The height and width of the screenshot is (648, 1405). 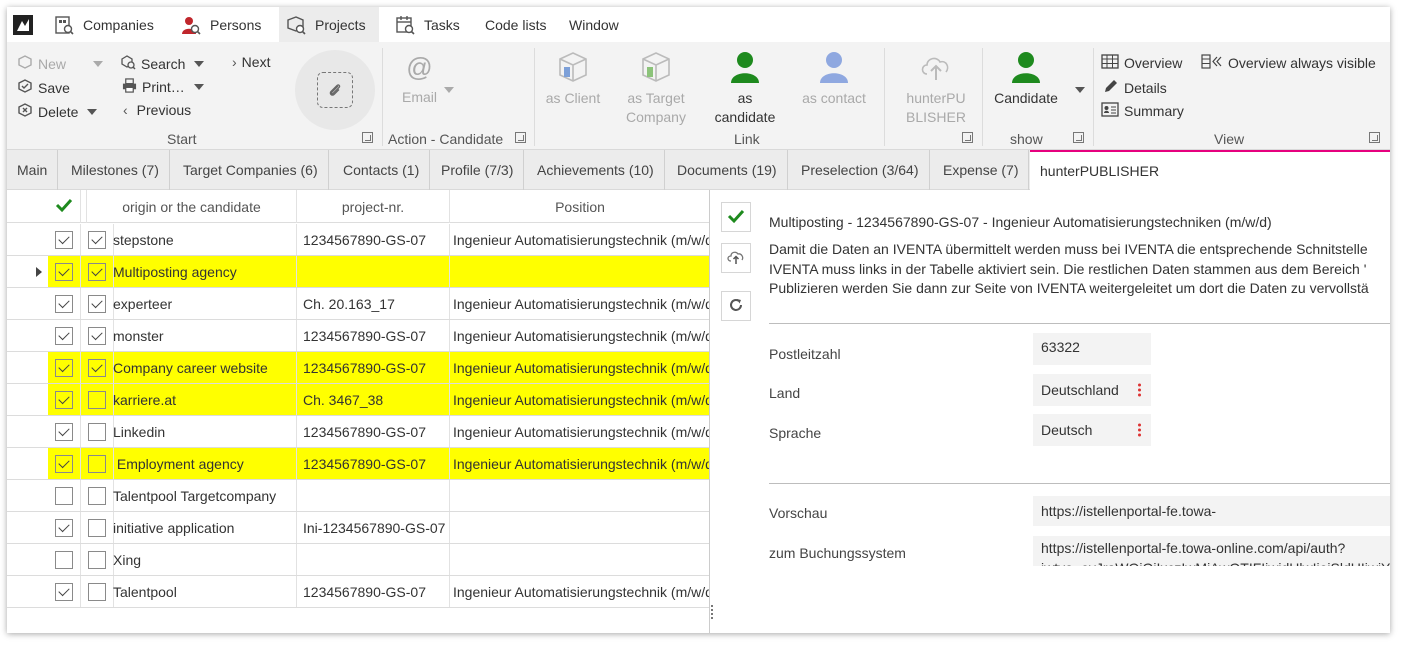 I want to click on origin-cell: stepstone, so click(x=205, y=239).